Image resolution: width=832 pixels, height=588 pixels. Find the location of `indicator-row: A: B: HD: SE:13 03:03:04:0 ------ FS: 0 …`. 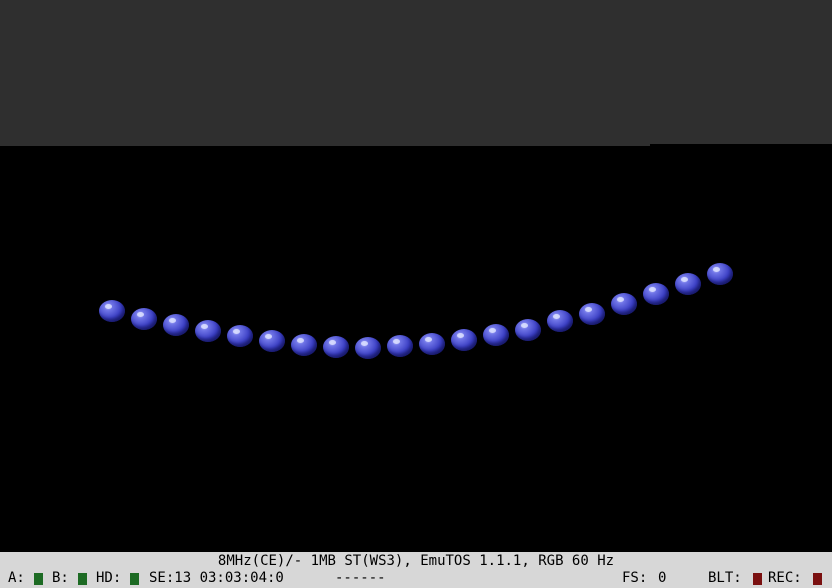

indicator-row: A: B: HD: SE:13 03:03:04:0 ------ FS: 0 … is located at coordinates (416, 578).